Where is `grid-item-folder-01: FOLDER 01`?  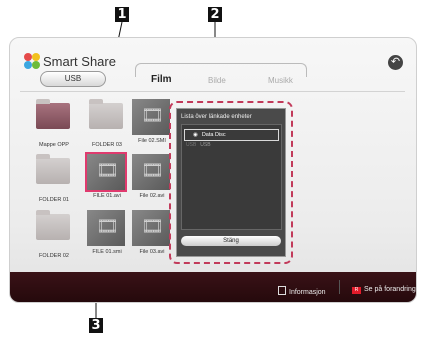
grid-item-folder-01: FOLDER 01 is located at coordinates (54, 178).